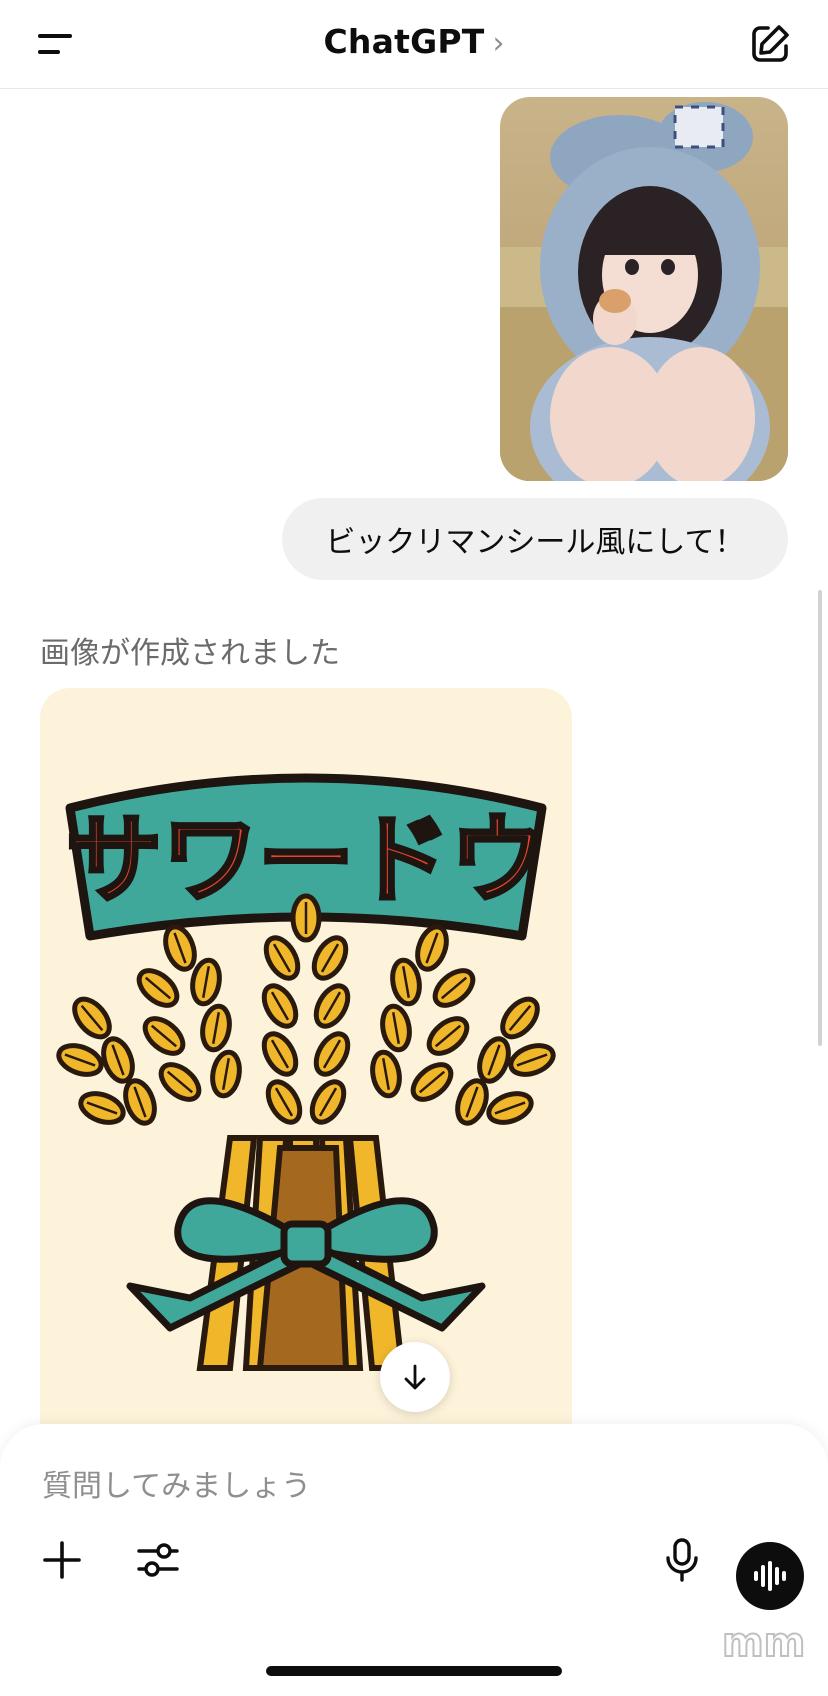 The width and height of the screenshot is (828, 1696). I want to click on voice-mode-button, so click(770, 1576).